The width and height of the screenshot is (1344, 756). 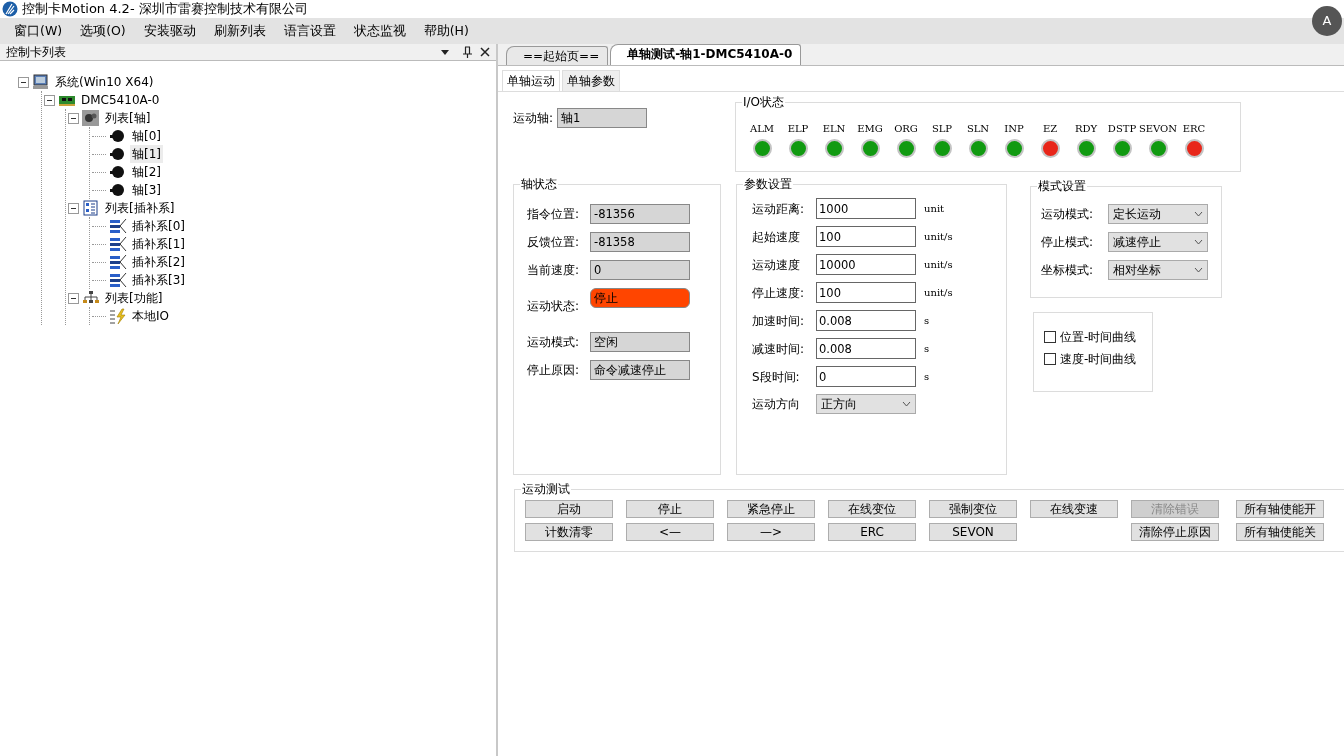 I want to click on tree-item: 插补系[1], so click(x=158, y=244).